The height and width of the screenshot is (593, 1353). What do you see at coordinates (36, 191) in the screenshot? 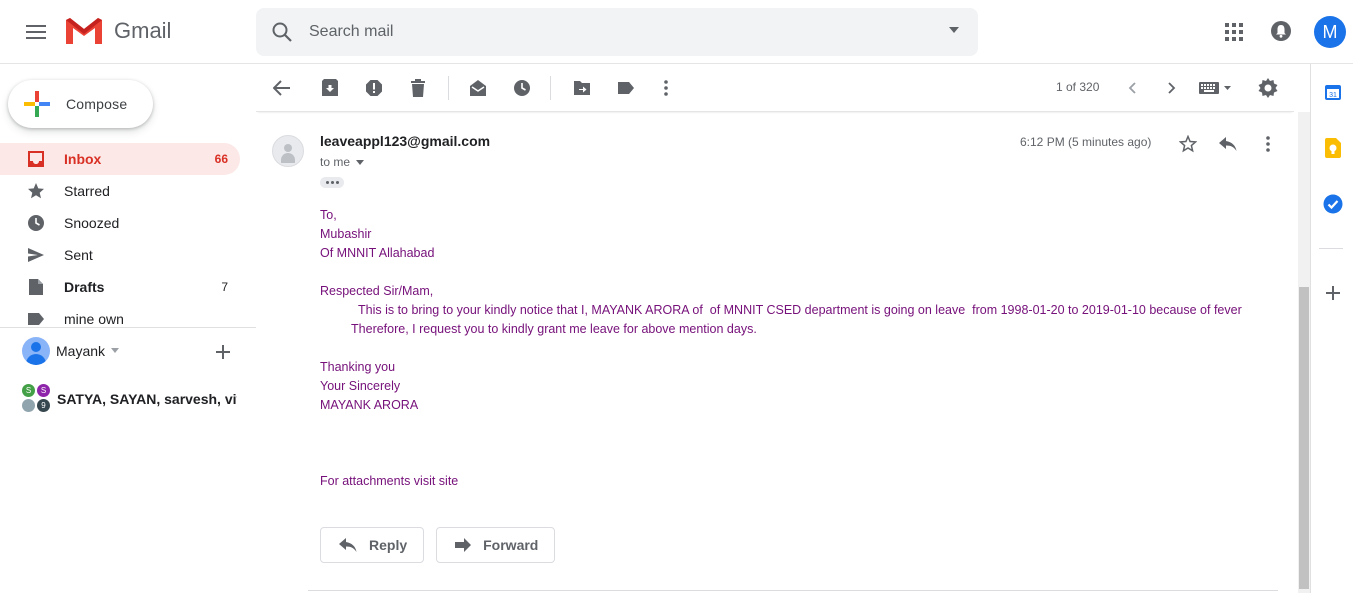
I see `star-icon` at bounding box center [36, 191].